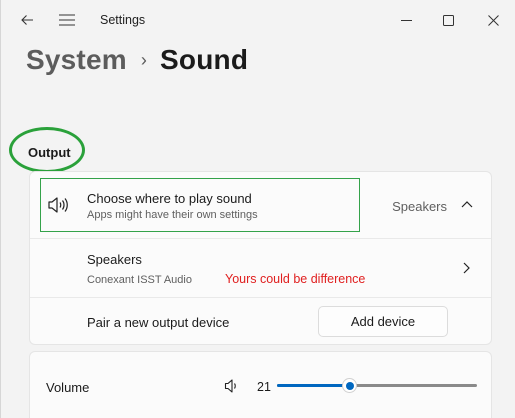  What do you see at coordinates (200, 205) in the screenshot?
I see `annotation-rectangle` at bounding box center [200, 205].